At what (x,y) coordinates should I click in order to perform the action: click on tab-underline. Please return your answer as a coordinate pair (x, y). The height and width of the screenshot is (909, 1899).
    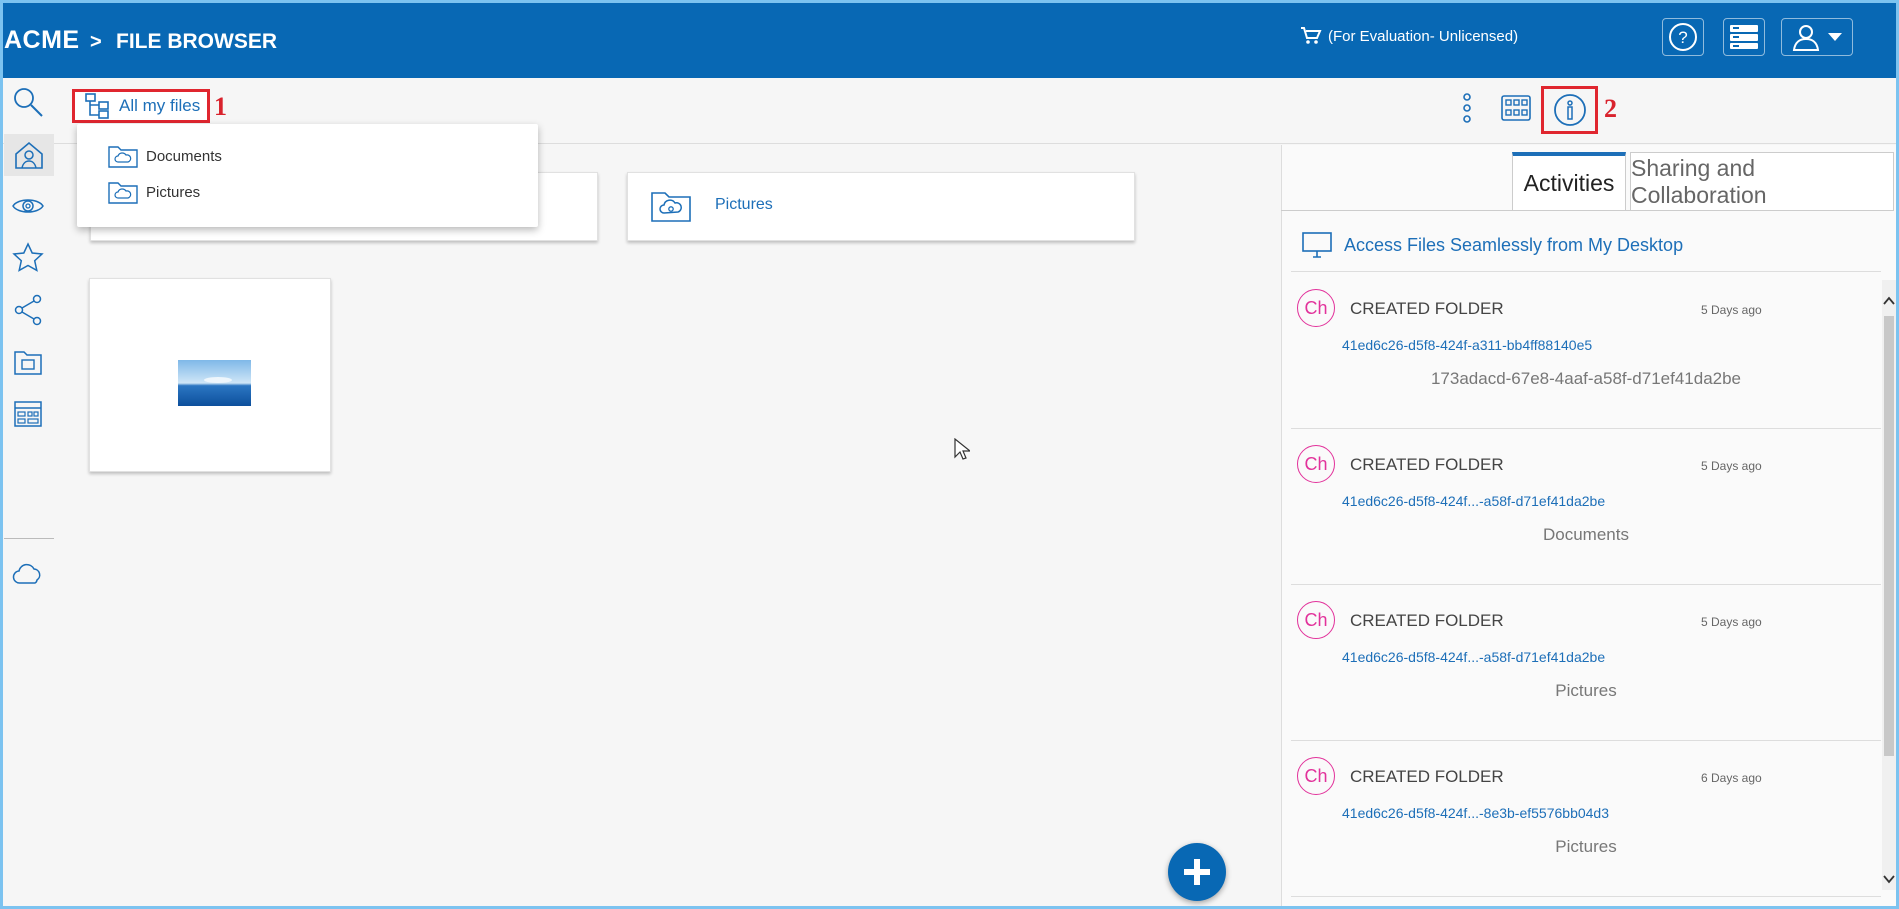
    Looking at the image, I should click on (1587, 210).